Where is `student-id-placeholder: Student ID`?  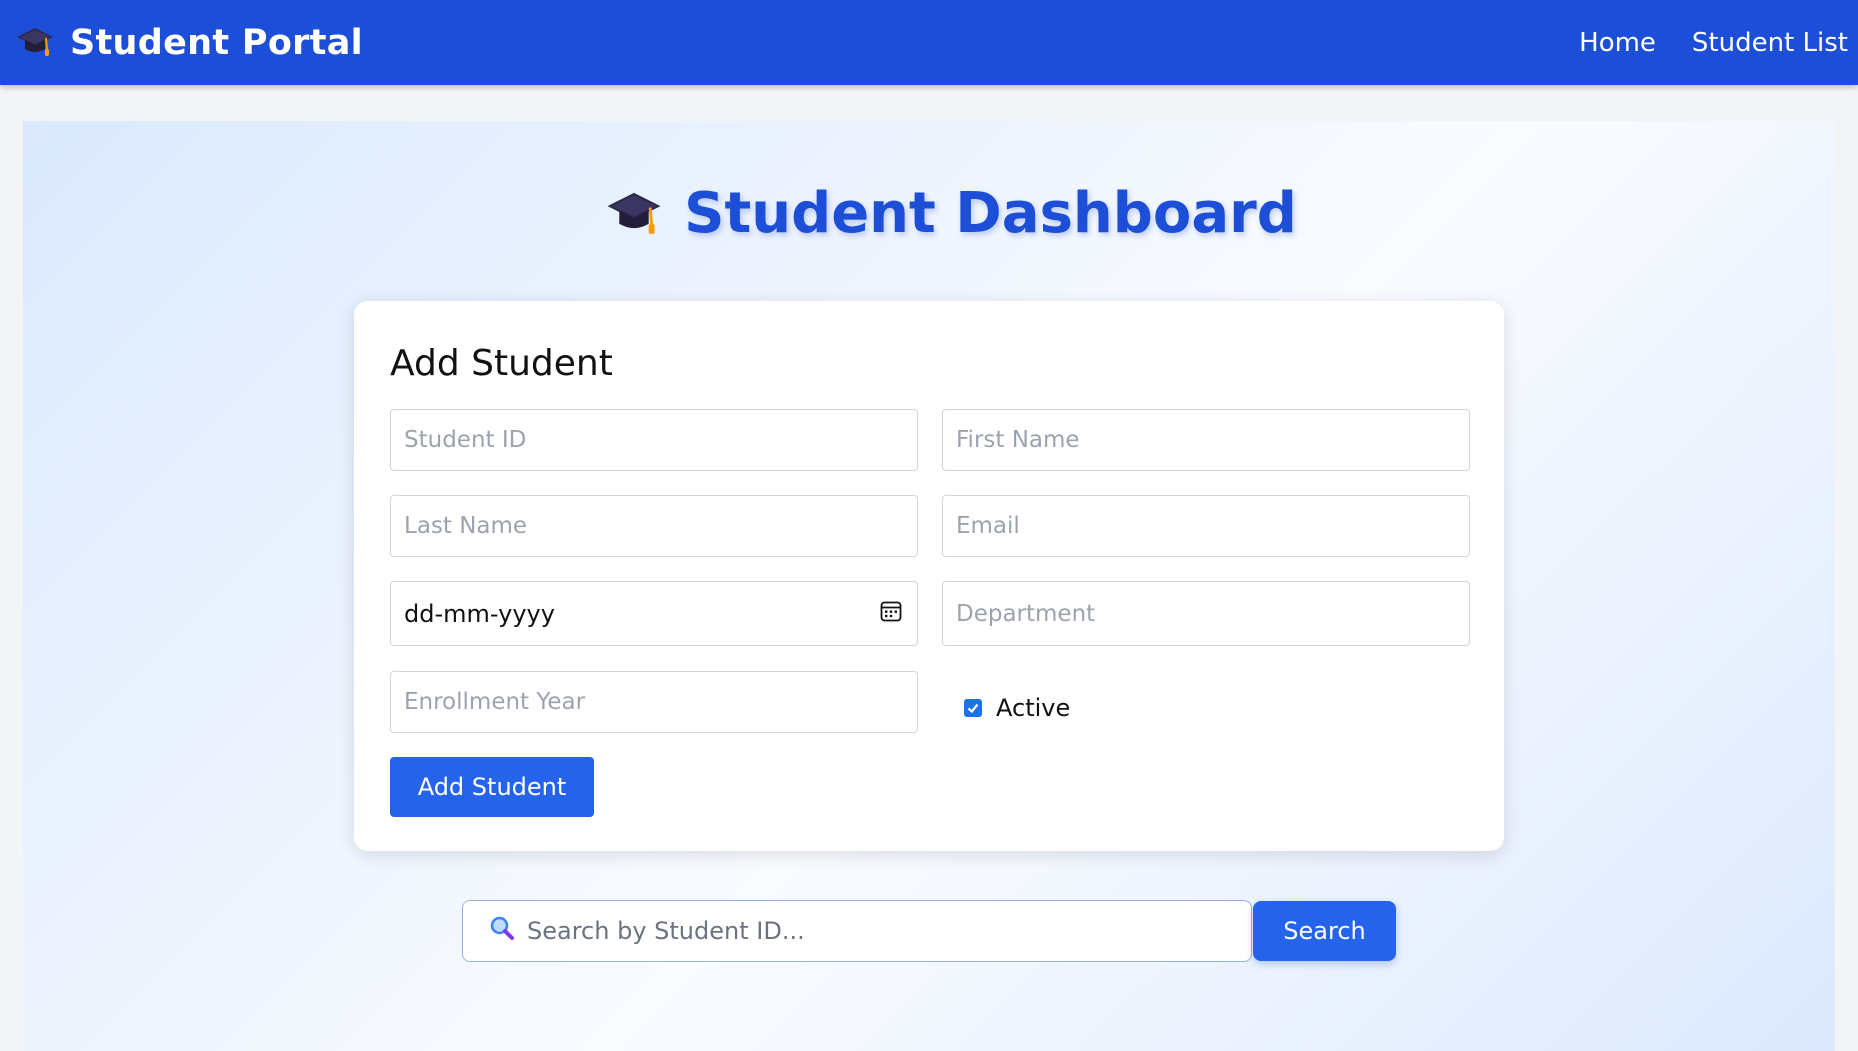 student-id-placeholder: Student ID is located at coordinates (465, 440).